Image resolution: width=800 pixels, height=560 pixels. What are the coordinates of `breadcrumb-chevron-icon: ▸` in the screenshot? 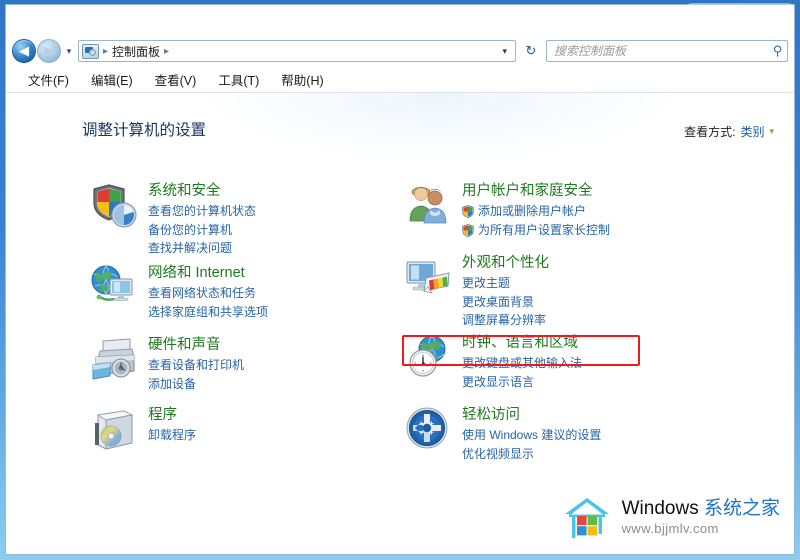 It's located at (166, 51).